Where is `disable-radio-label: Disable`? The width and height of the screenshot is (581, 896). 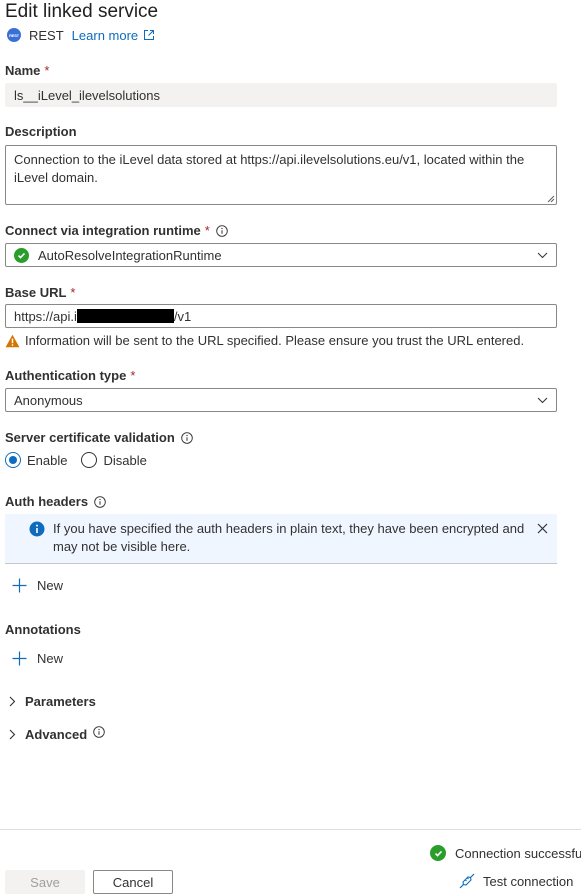 disable-radio-label: Disable is located at coordinates (124, 460).